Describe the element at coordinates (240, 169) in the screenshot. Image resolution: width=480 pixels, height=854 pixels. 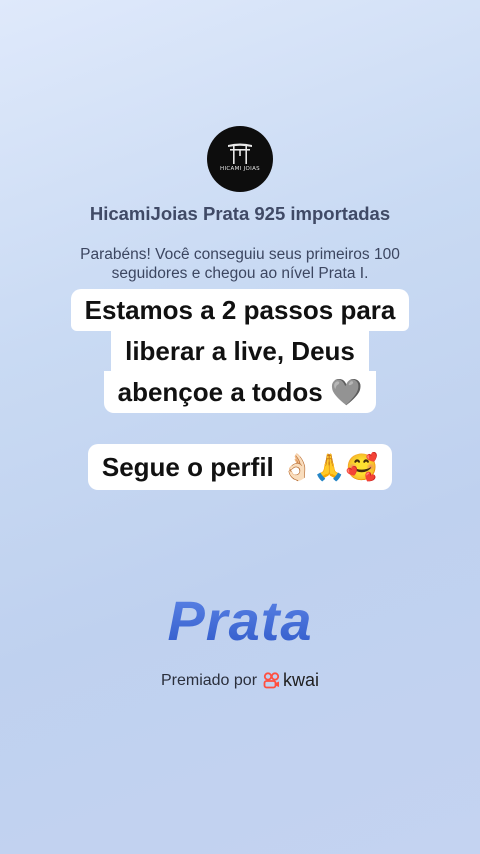
I see `logo-text: HICAMI JOIAS` at that location.